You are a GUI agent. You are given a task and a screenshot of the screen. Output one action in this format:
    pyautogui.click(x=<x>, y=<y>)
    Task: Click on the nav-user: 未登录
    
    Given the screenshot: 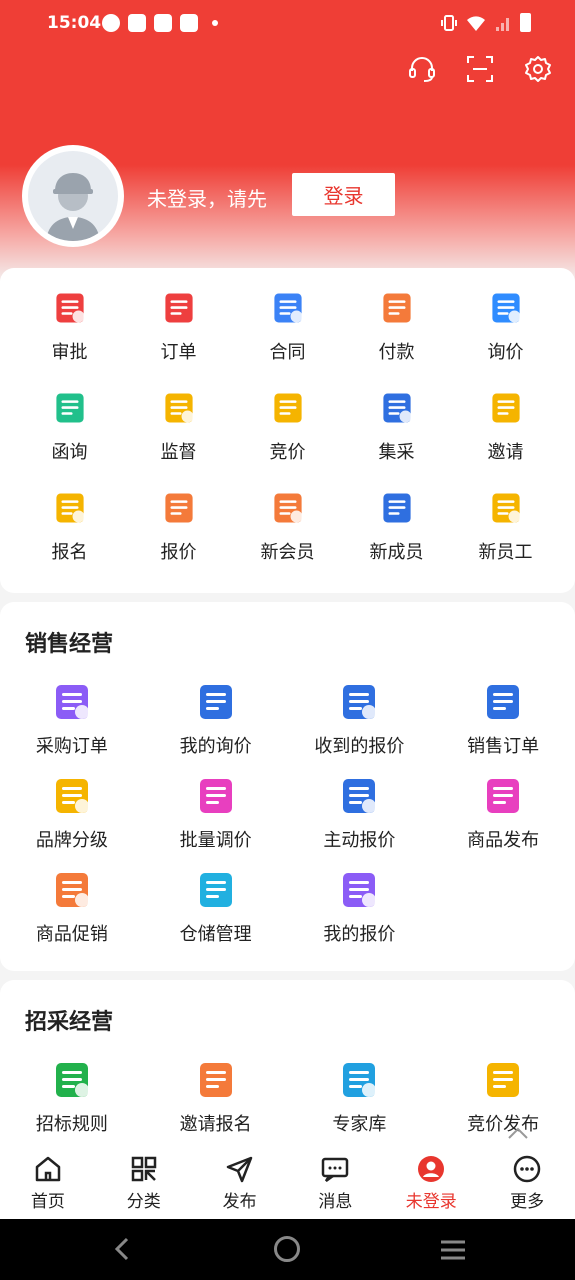 What is the action you would take?
    pyautogui.click(x=431, y=1183)
    